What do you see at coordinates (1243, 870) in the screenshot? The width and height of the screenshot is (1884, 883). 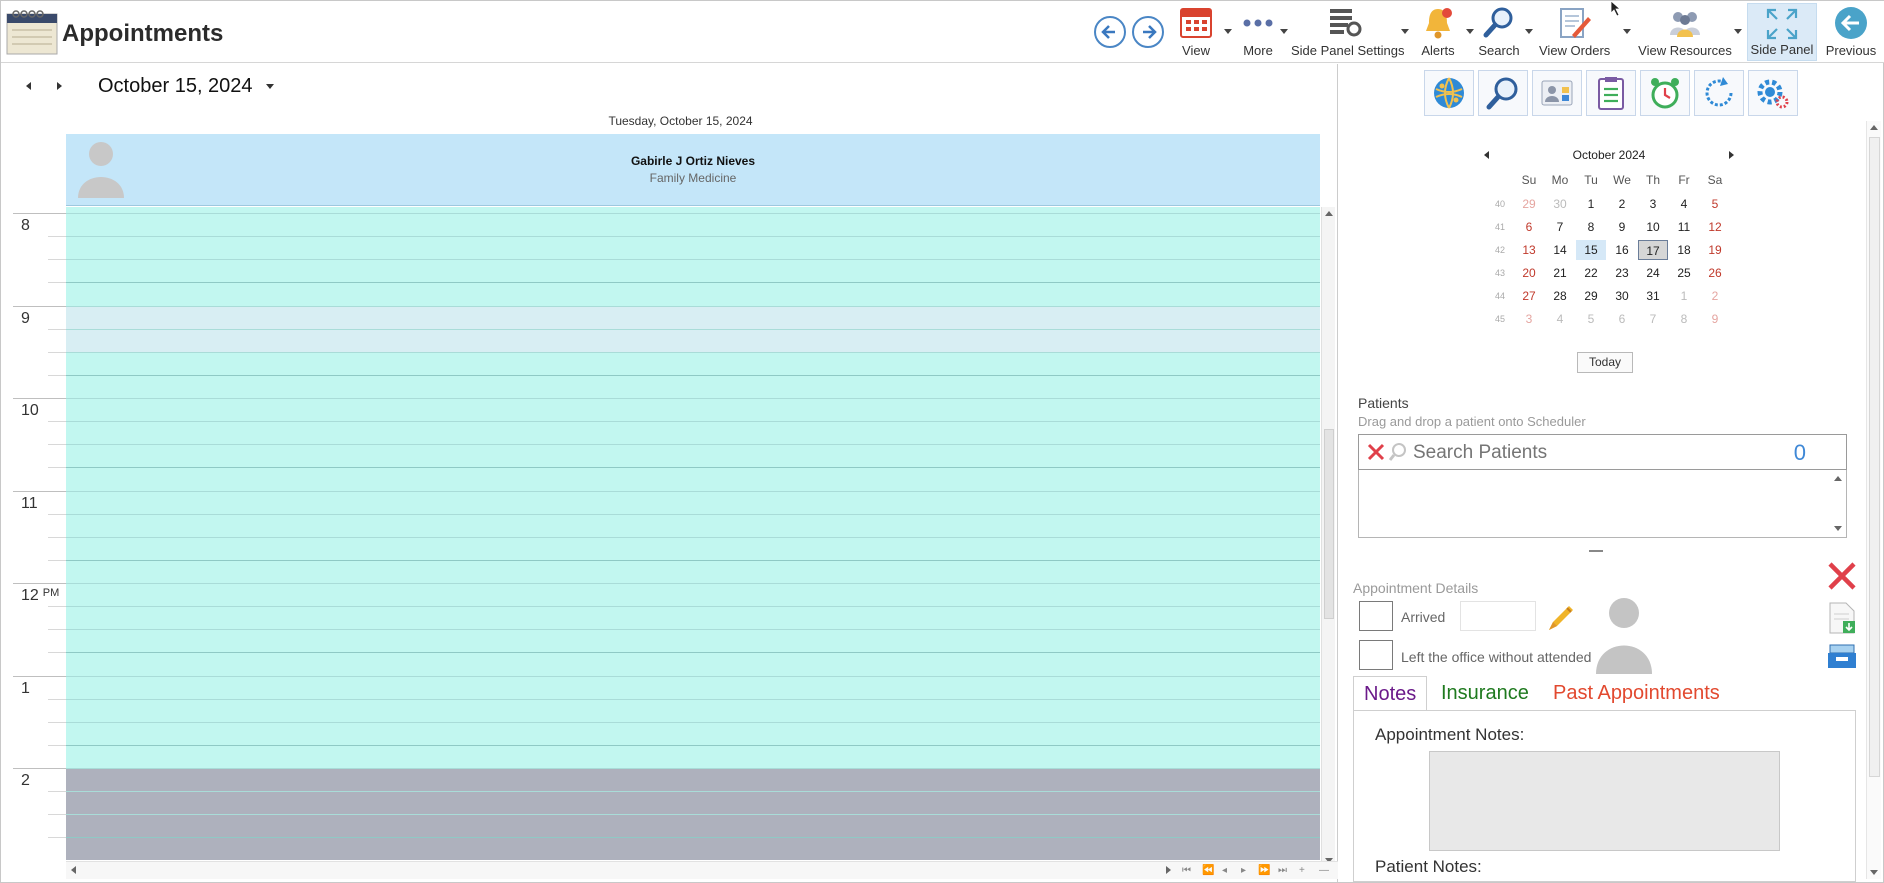 I see `step-forward-icon: ▸` at bounding box center [1243, 870].